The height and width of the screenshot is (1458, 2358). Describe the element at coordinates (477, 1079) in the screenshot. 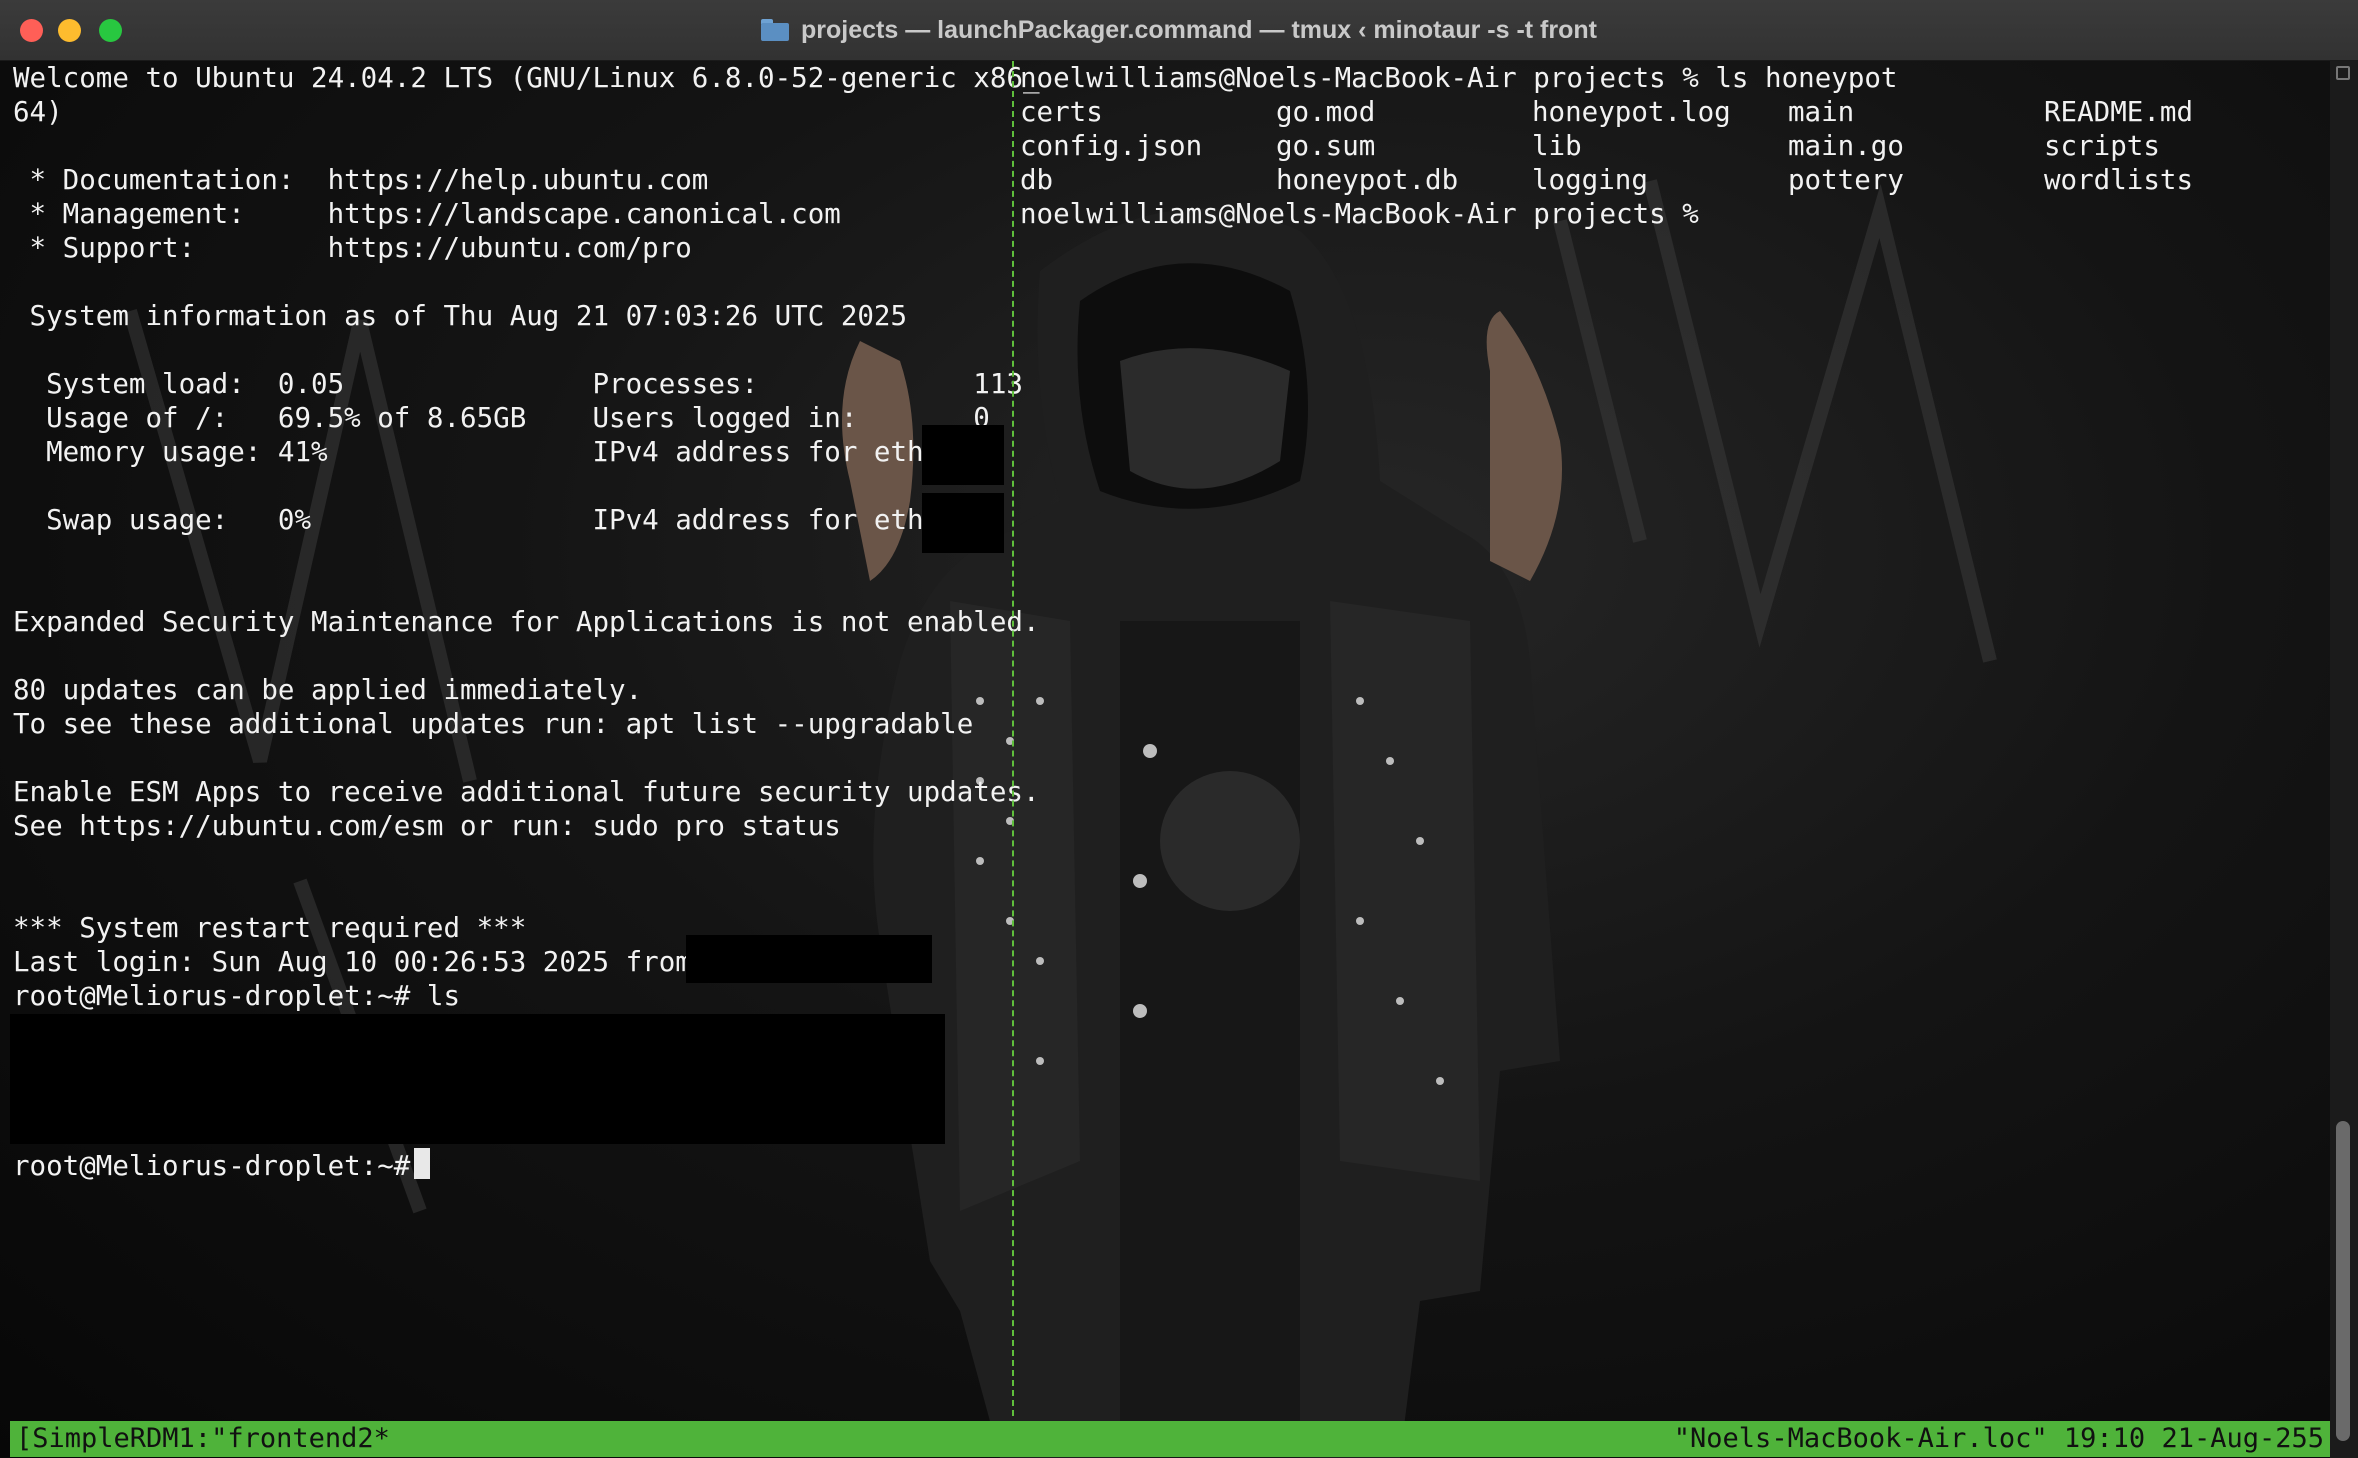

I see `redacted-ls-output` at that location.